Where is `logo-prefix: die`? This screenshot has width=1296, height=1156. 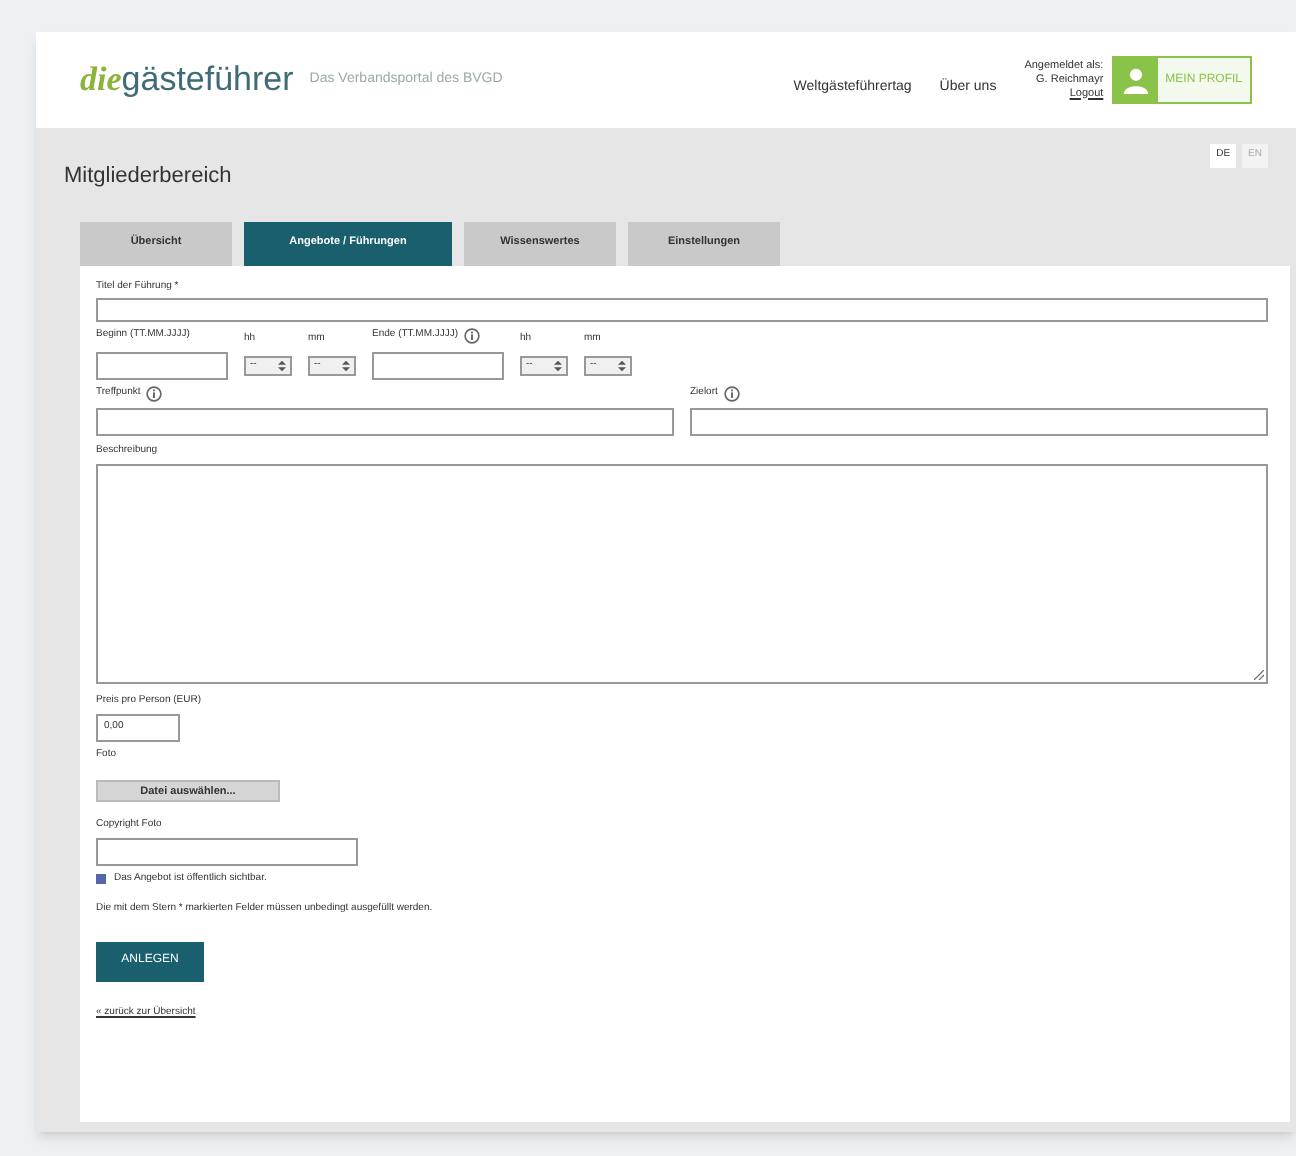
logo-prefix: die is located at coordinates (101, 80).